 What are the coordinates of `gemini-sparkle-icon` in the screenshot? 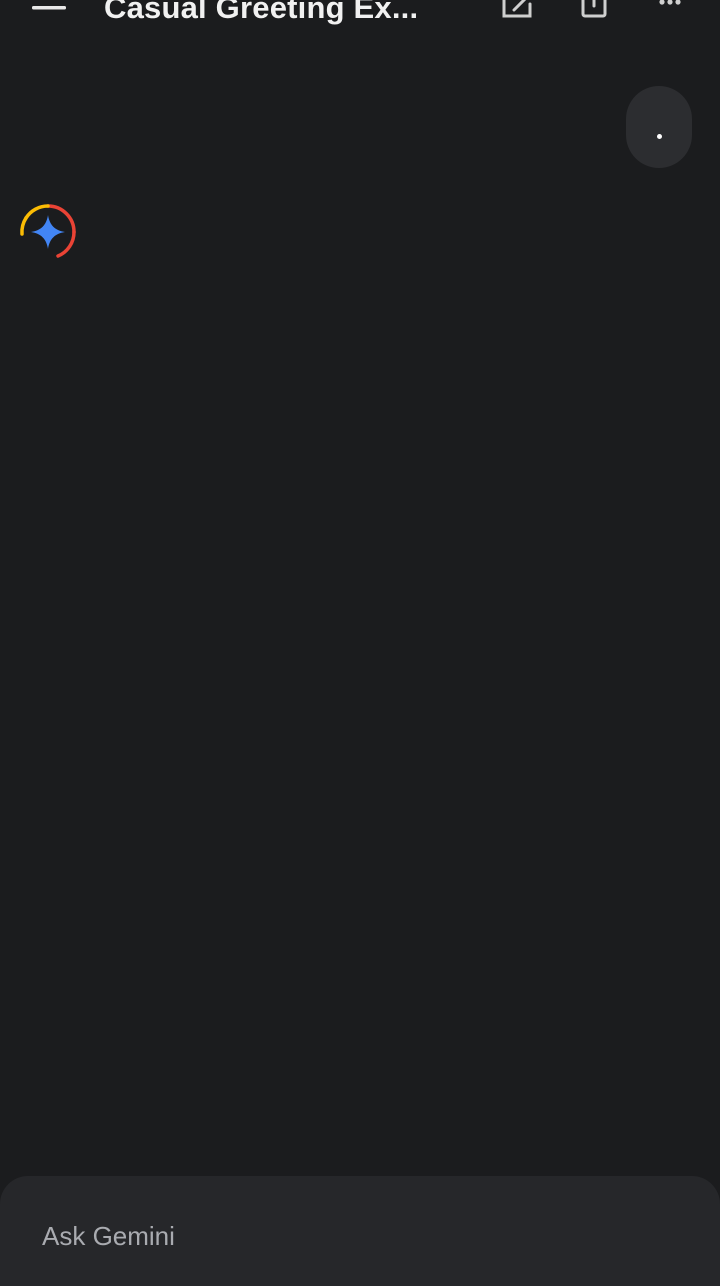 It's located at (48, 231).